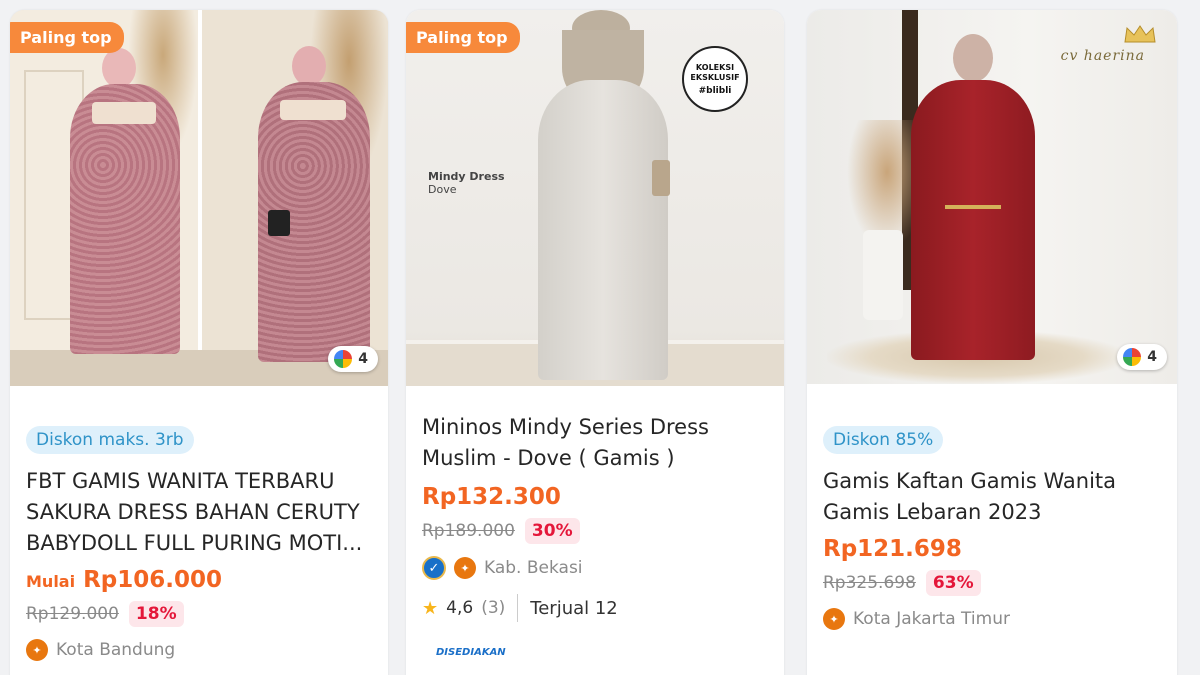 This screenshot has width=1200, height=675. What do you see at coordinates (430, 608) in the screenshot?
I see `star-icon: ★` at bounding box center [430, 608].